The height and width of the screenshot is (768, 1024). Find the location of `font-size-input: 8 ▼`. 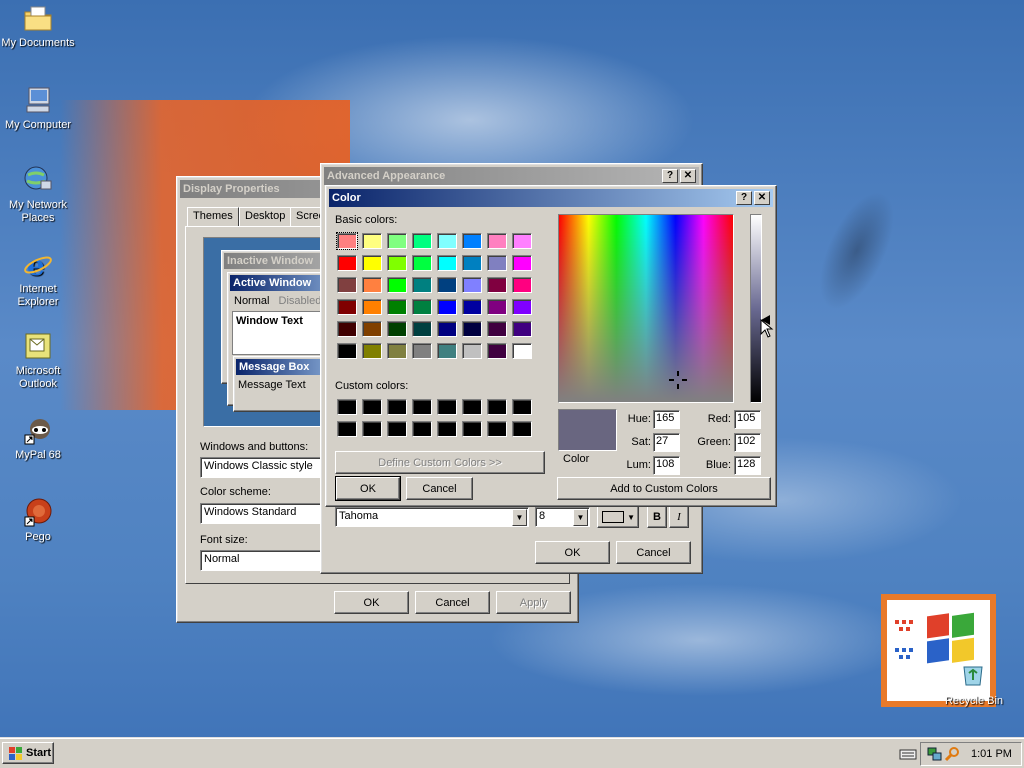

font-size-input: 8 ▼ is located at coordinates (562, 517).